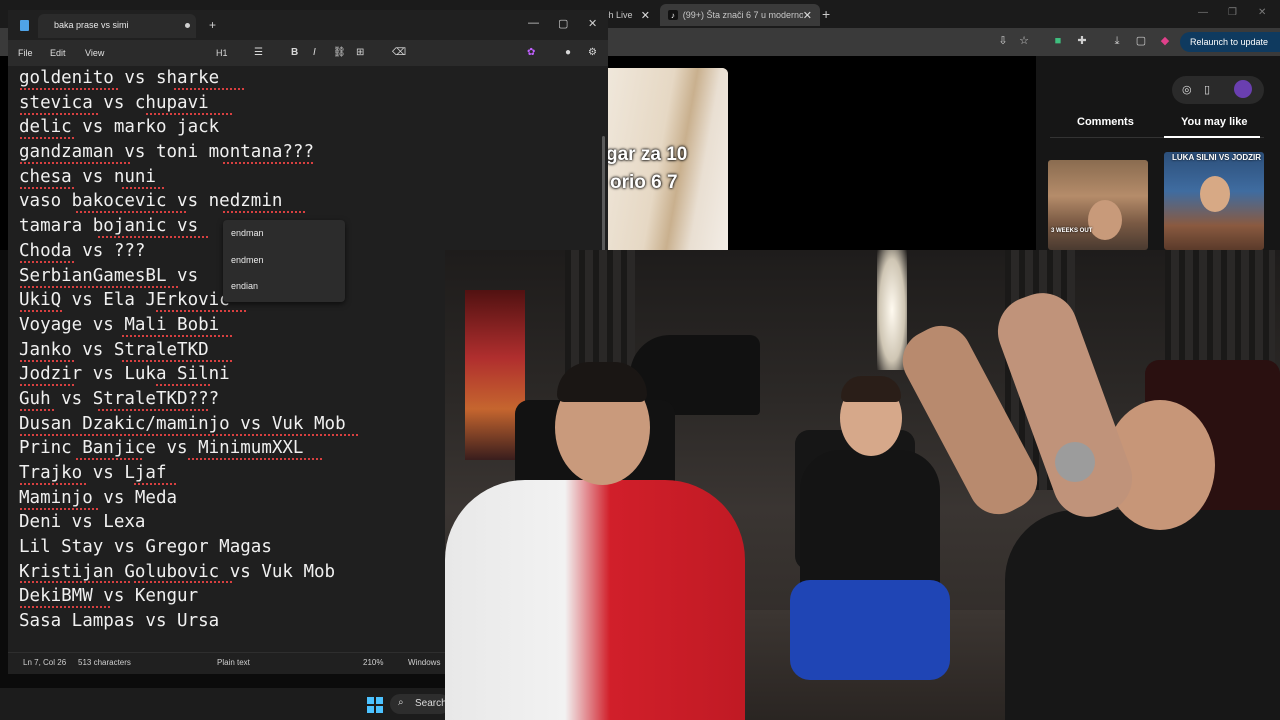 The width and height of the screenshot is (1280, 720). I want to click on streamer-center-hair, so click(871, 389).